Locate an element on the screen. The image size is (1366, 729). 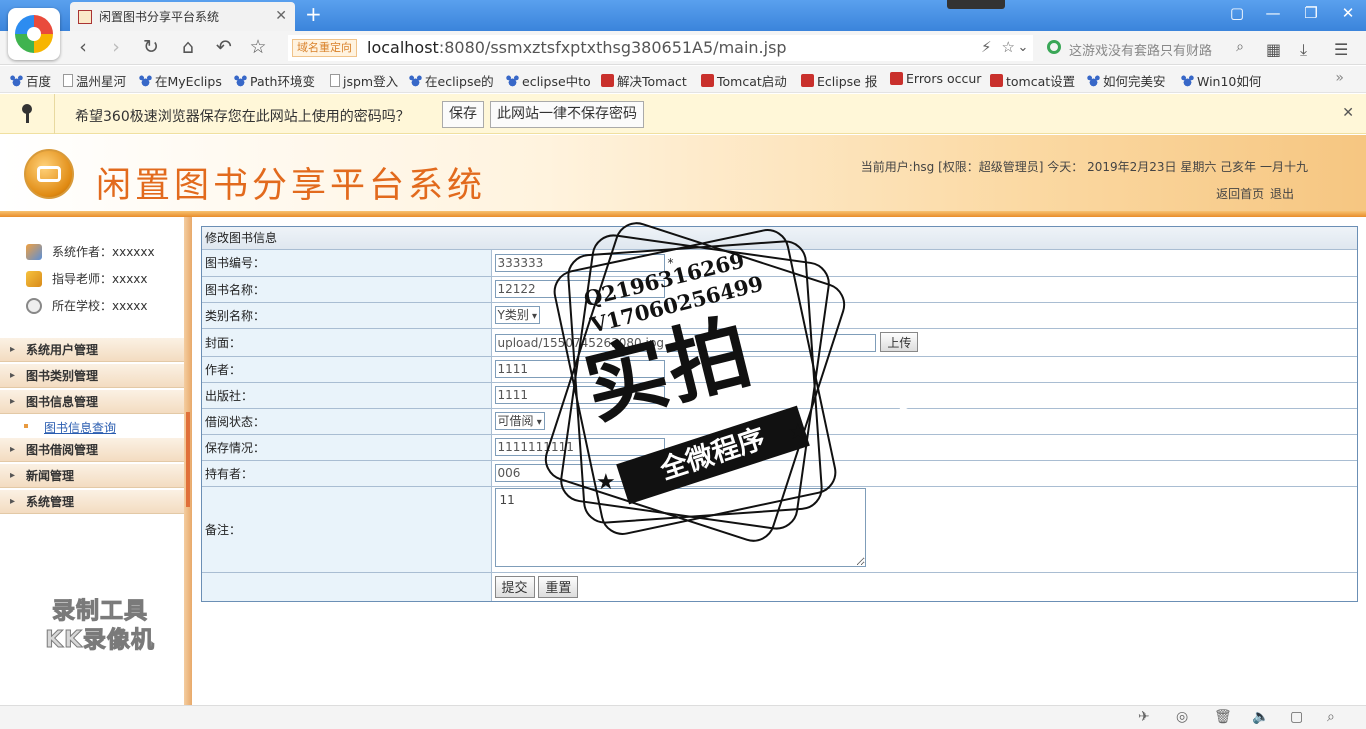
label-category: 类别名称： is located at coordinates (347, 315).